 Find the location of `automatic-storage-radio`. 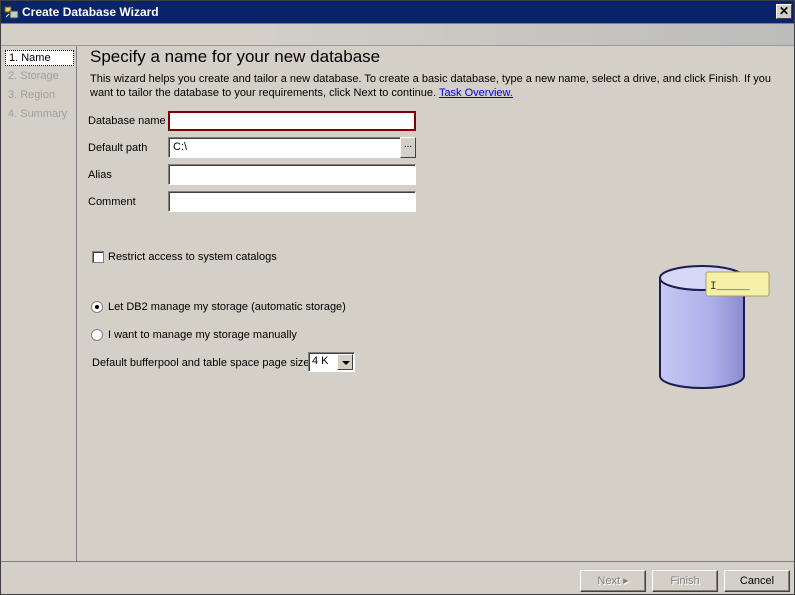

automatic-storage-radio is located at coordinates (97, 307).